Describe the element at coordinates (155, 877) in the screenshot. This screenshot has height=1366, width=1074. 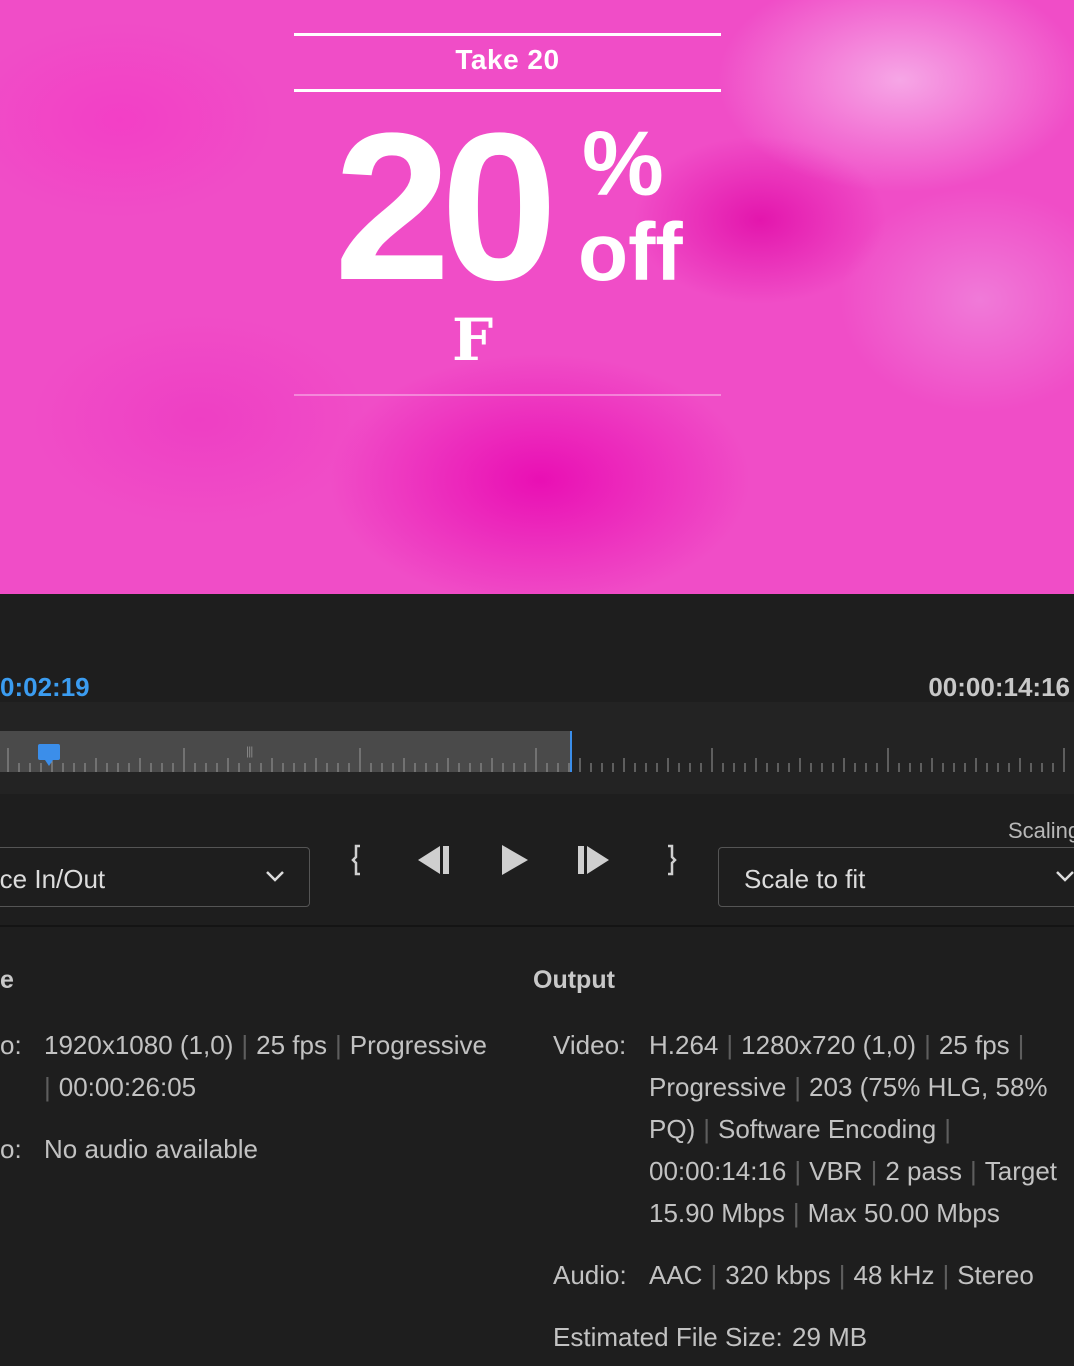
I see `source-range-dropdown: rce In/Out` at that location.